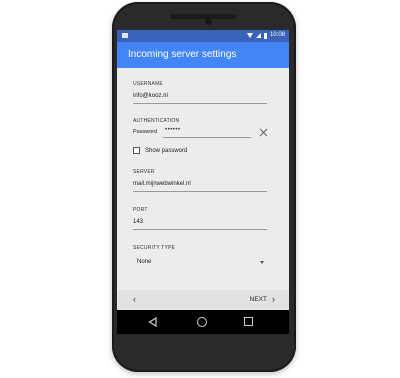 The image size is (400, 378). I want to click on notification-icon, so click(125, 35).